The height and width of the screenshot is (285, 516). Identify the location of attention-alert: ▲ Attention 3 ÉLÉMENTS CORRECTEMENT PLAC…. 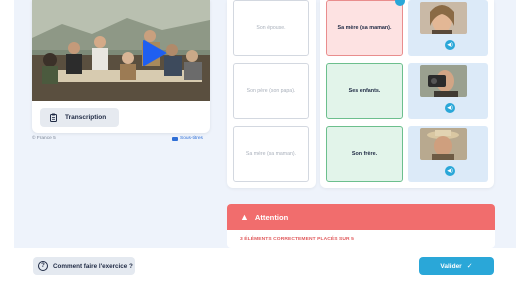
(361, 226).